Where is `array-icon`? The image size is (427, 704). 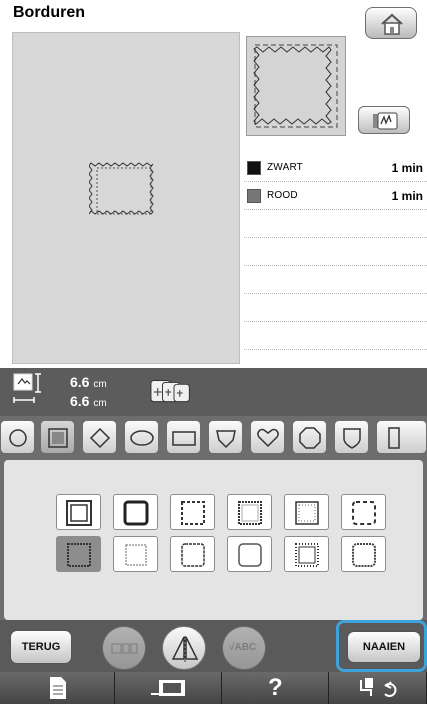 array-icon is located at coordinates (124, 648).